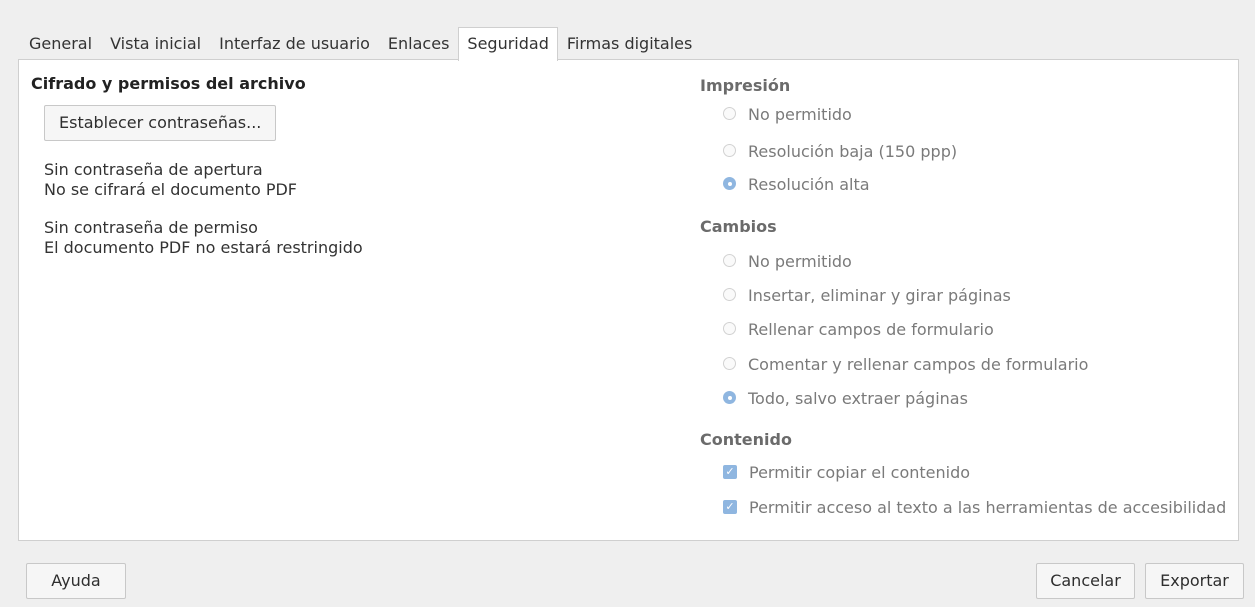 The width and height of the screenshot is (1255, 607). I want to click on printing-not-permitted-option: No permitido, so click(787, 115).